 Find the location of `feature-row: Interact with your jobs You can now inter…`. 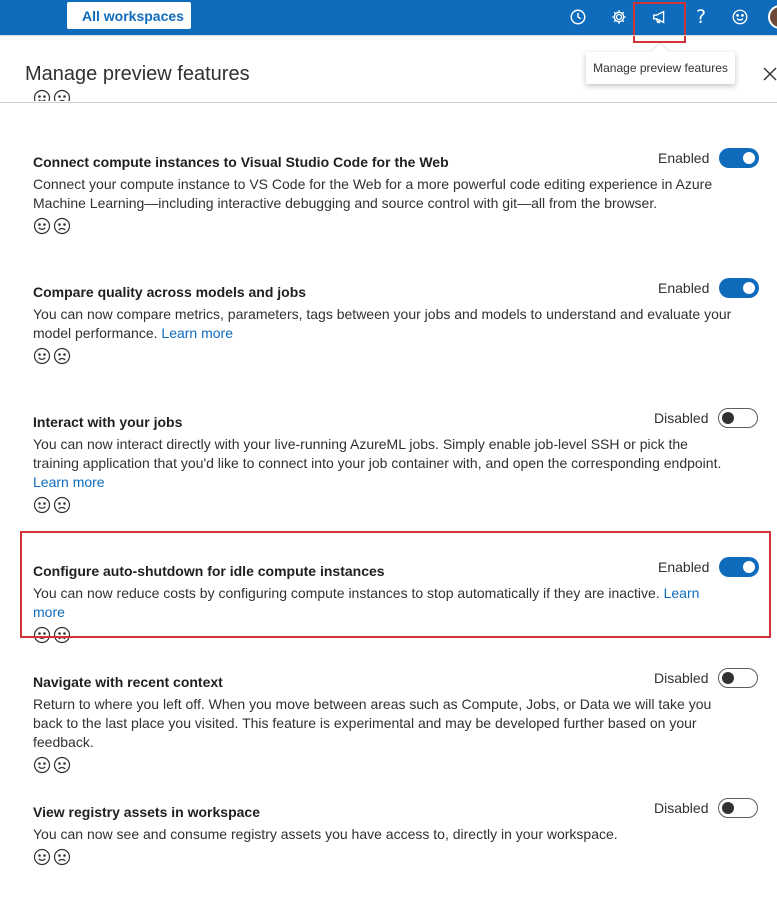

feature-row: Interact with your jobs You can now inter… is located at coordinates (395, 463).